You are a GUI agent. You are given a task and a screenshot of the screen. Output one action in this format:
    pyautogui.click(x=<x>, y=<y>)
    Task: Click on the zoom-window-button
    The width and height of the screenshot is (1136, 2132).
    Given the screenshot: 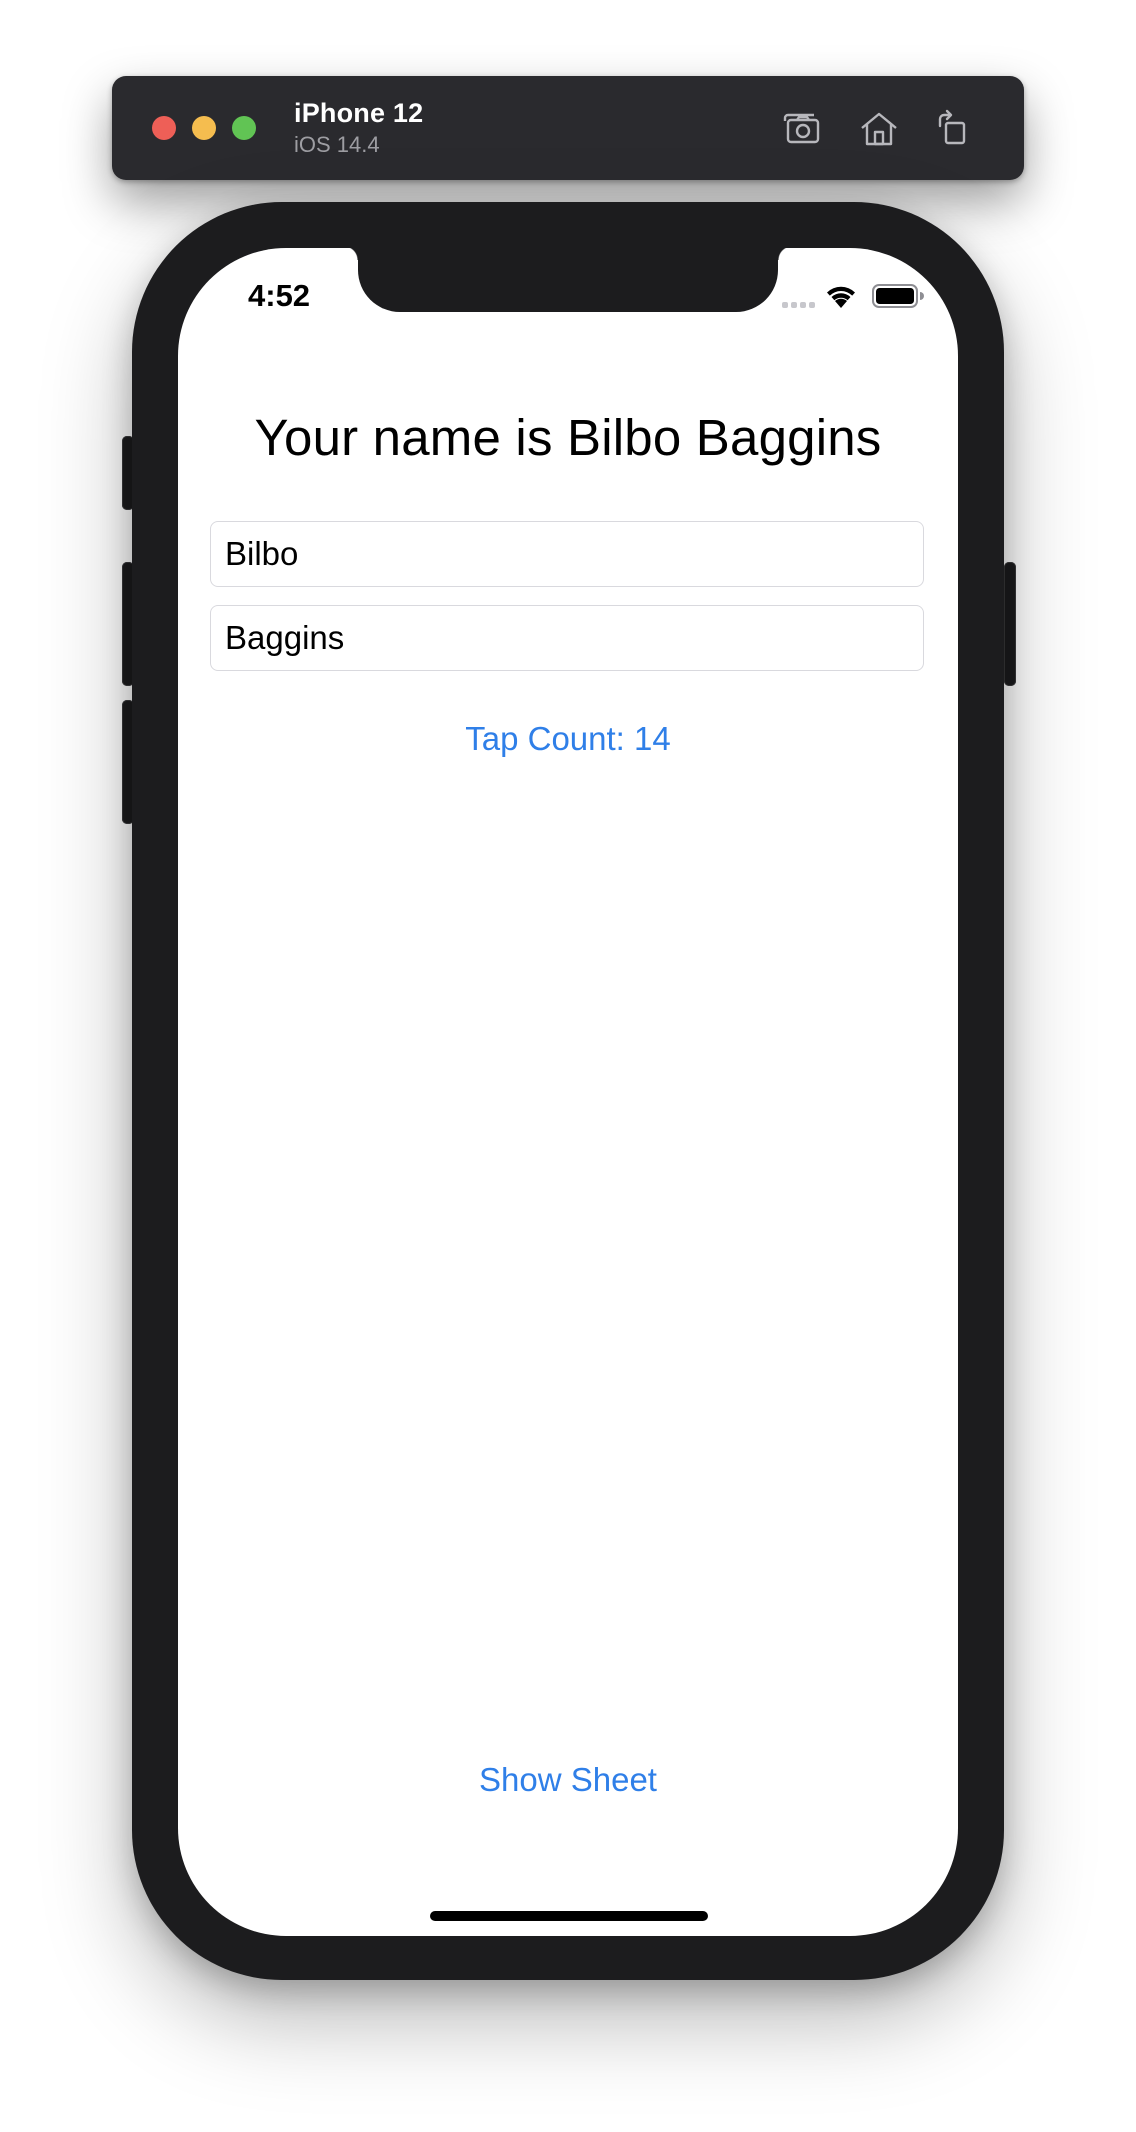 What is the action you would take?
    pyautogui.click(x=244, y=128)
    